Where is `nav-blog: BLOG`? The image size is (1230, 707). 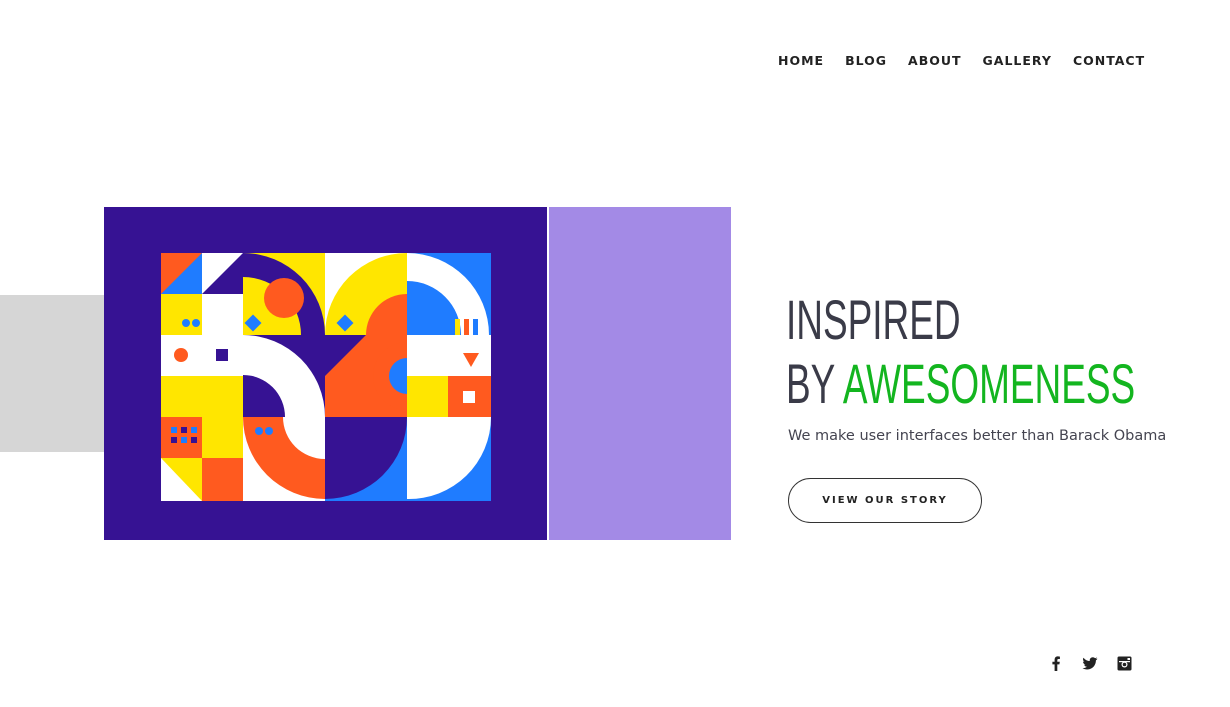 nav-blog: BLOG is located at coordinates (866, 61).